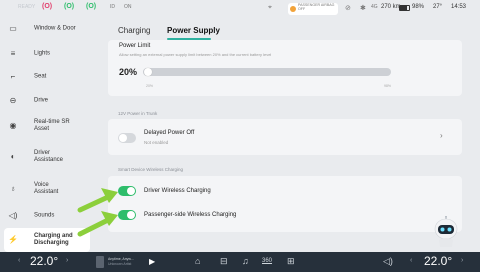  What do you see at coordinates (267, 261) in the screenshot?
I see `camera-360-icon: 360` at bounding box center [267, 261].